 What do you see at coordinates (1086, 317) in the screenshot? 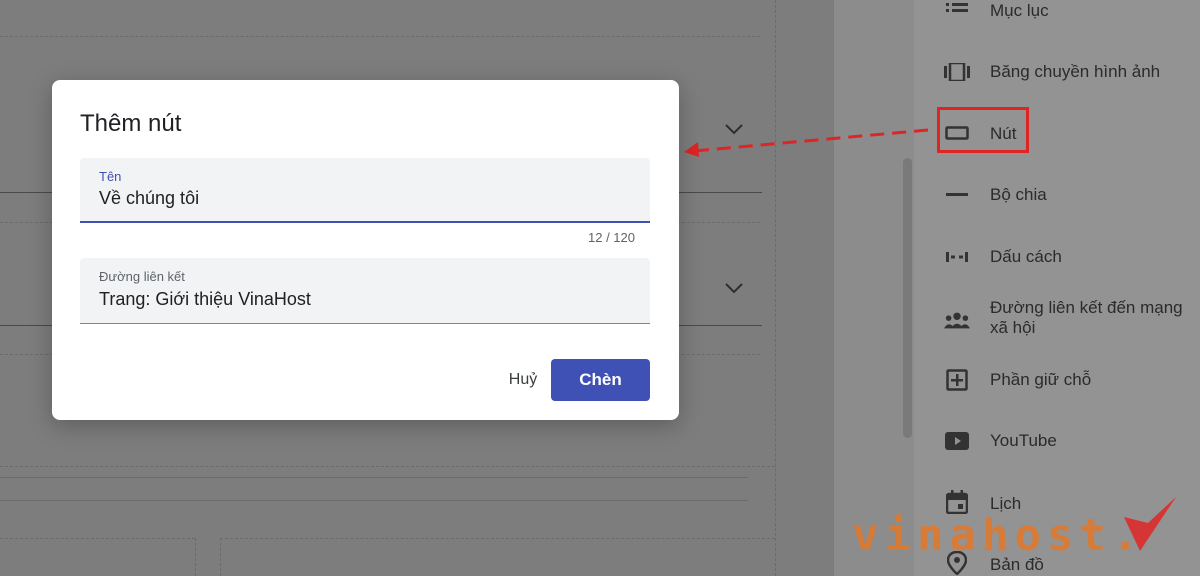
I see `panel-item-label: Đường liên kết đến mạng xã hội` at bounding box center [1086, 317].